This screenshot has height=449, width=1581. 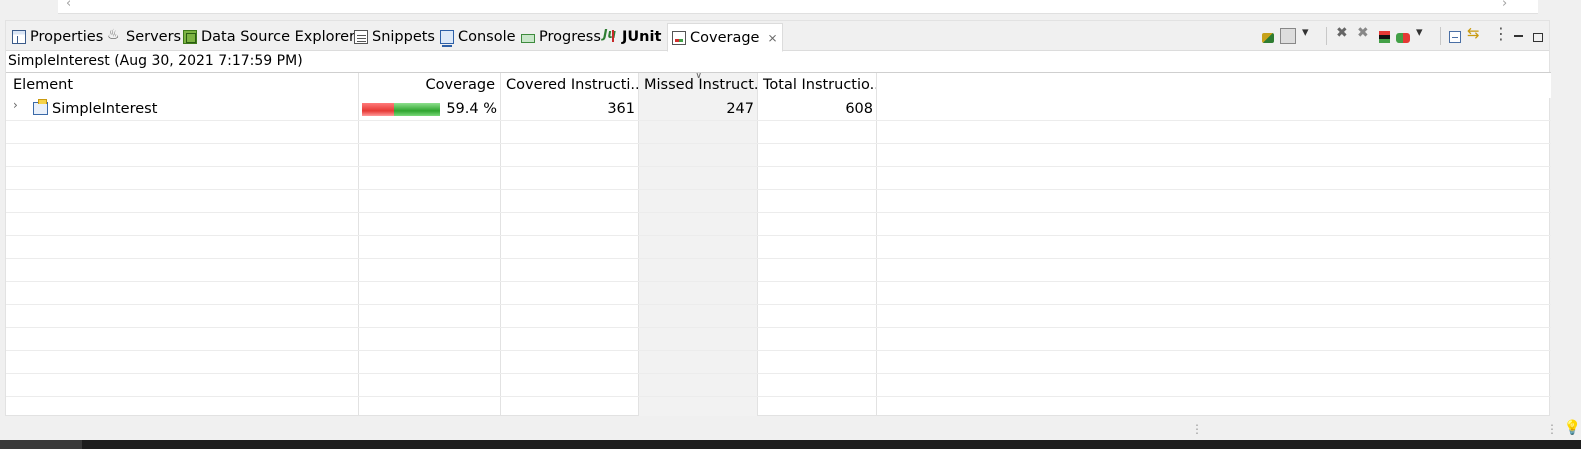 What do you see at coordinates (19, 37) in the screenshot?
I see `properties-icon` at bounding box center [19, 37].